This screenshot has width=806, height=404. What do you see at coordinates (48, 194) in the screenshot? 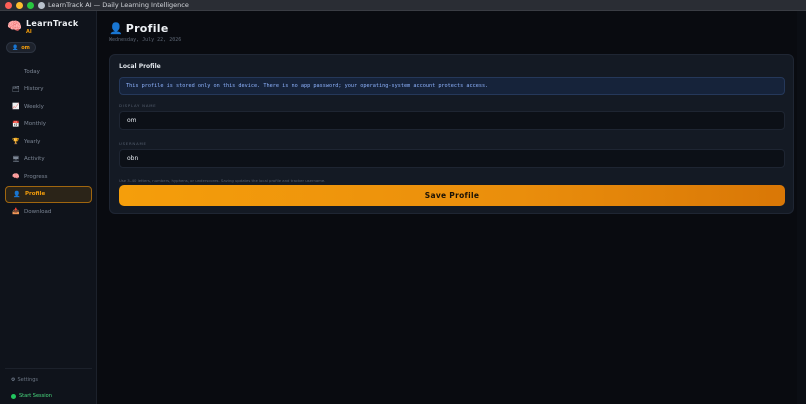
I see `sidebar-item-profile: 👤 Profile` at bounding box center [48, 194].